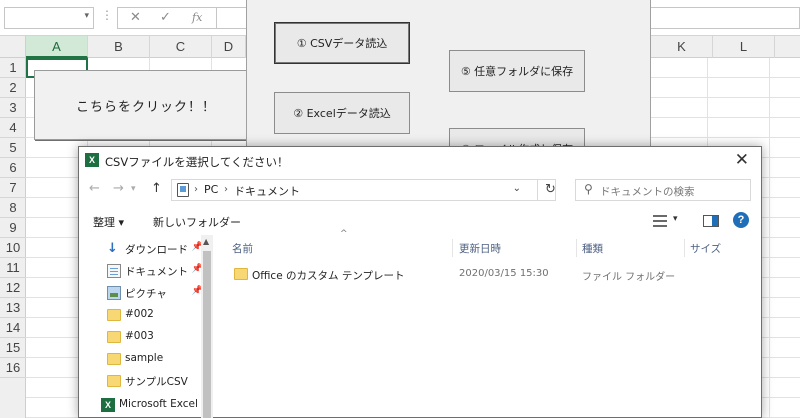 The image size is (800, 418). What do you see at coordinates (94, 188) in the screenshot?
I see `back-arrow-icon: ←` at bounding box center [94, 188].